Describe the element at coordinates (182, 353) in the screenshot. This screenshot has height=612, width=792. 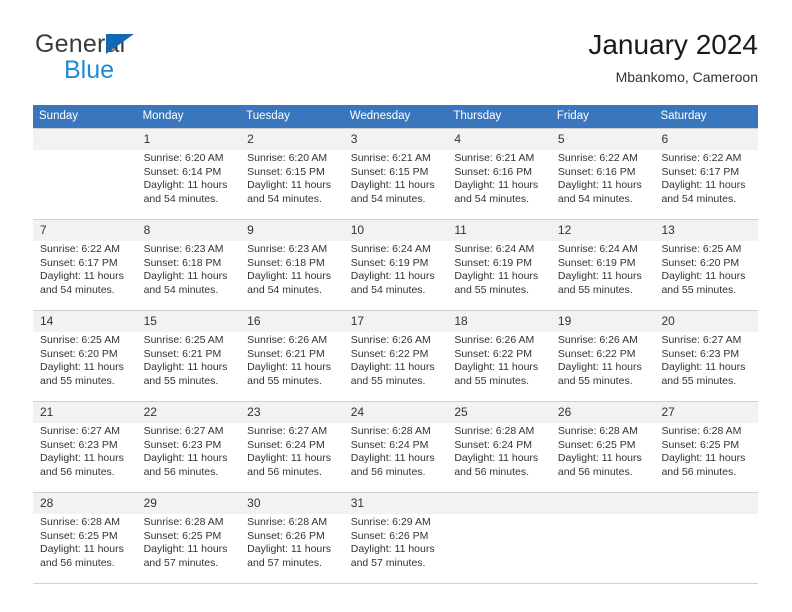
I see `sunset-text: Sunset: 6:21 PM` at that location.